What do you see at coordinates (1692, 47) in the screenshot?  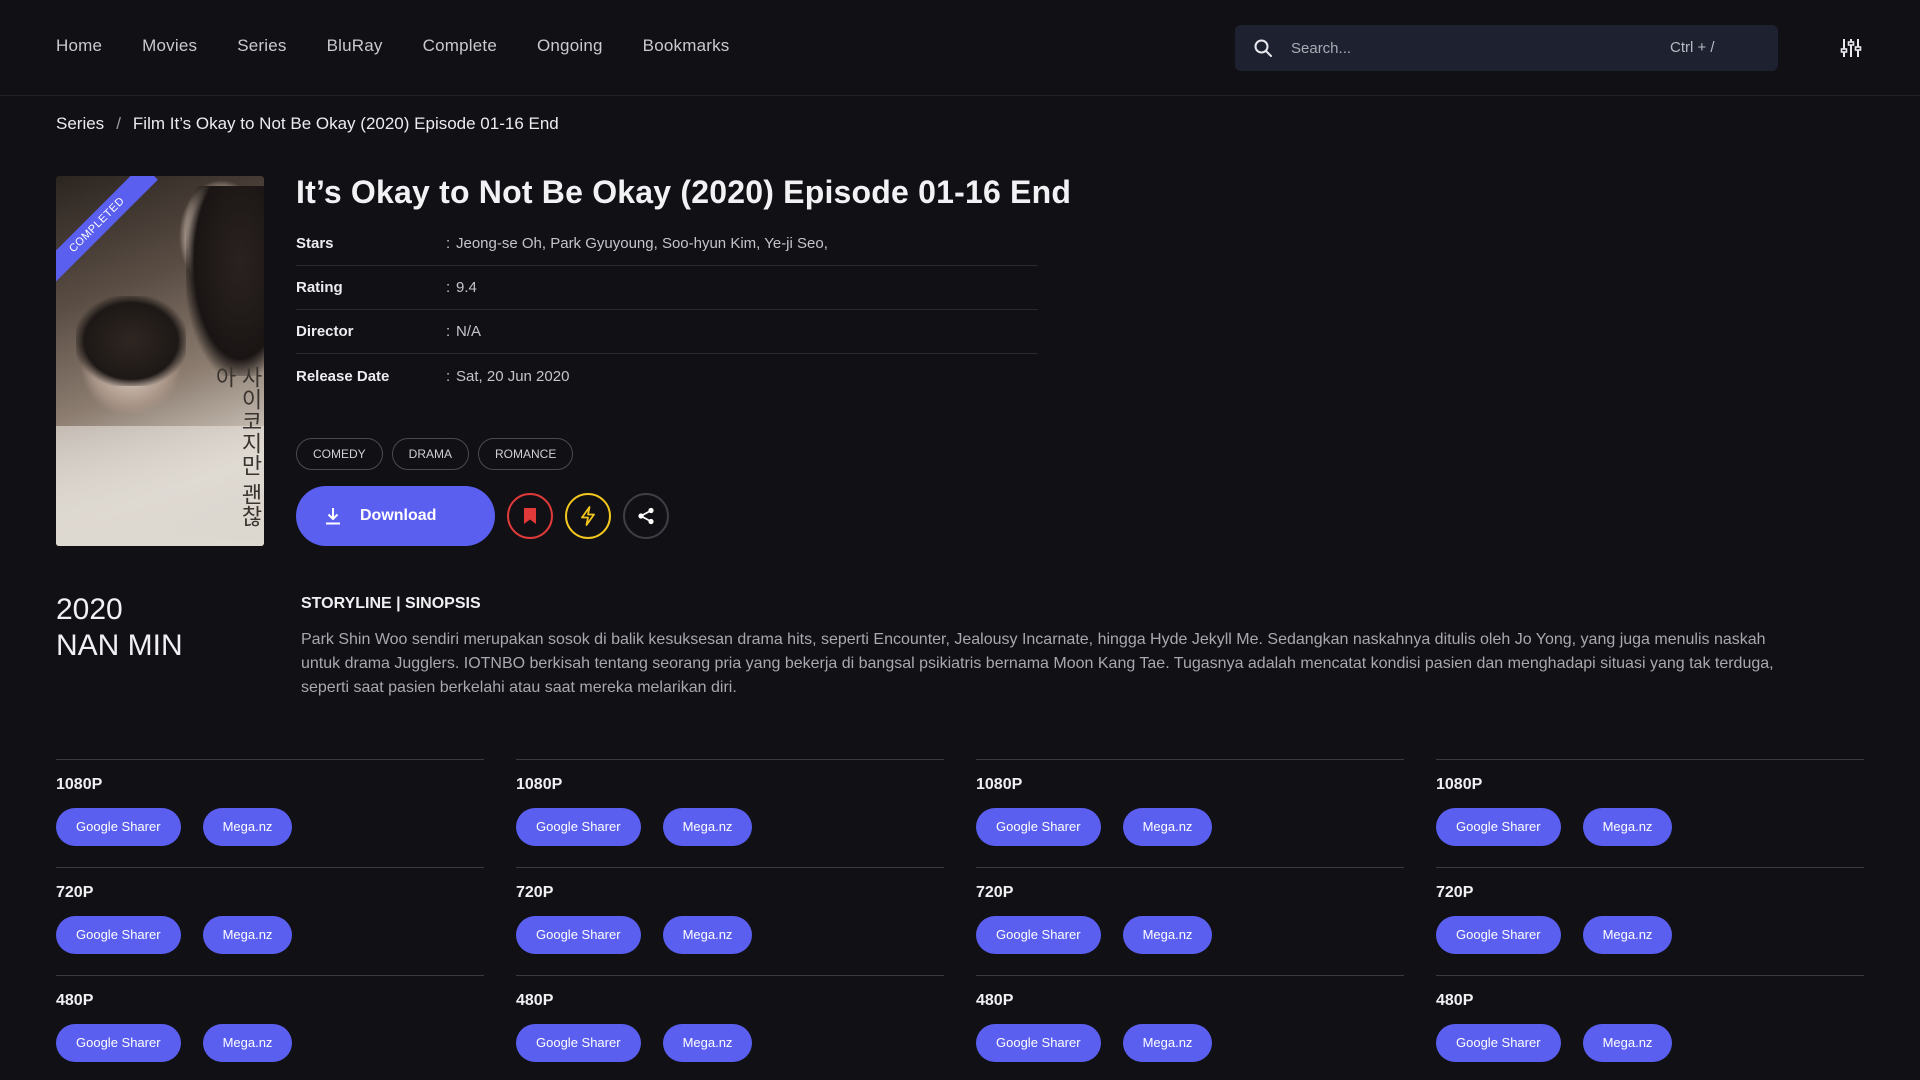 I see `search-shortcut-hint: Ctrl + /` at bounding box center [1692, 47].